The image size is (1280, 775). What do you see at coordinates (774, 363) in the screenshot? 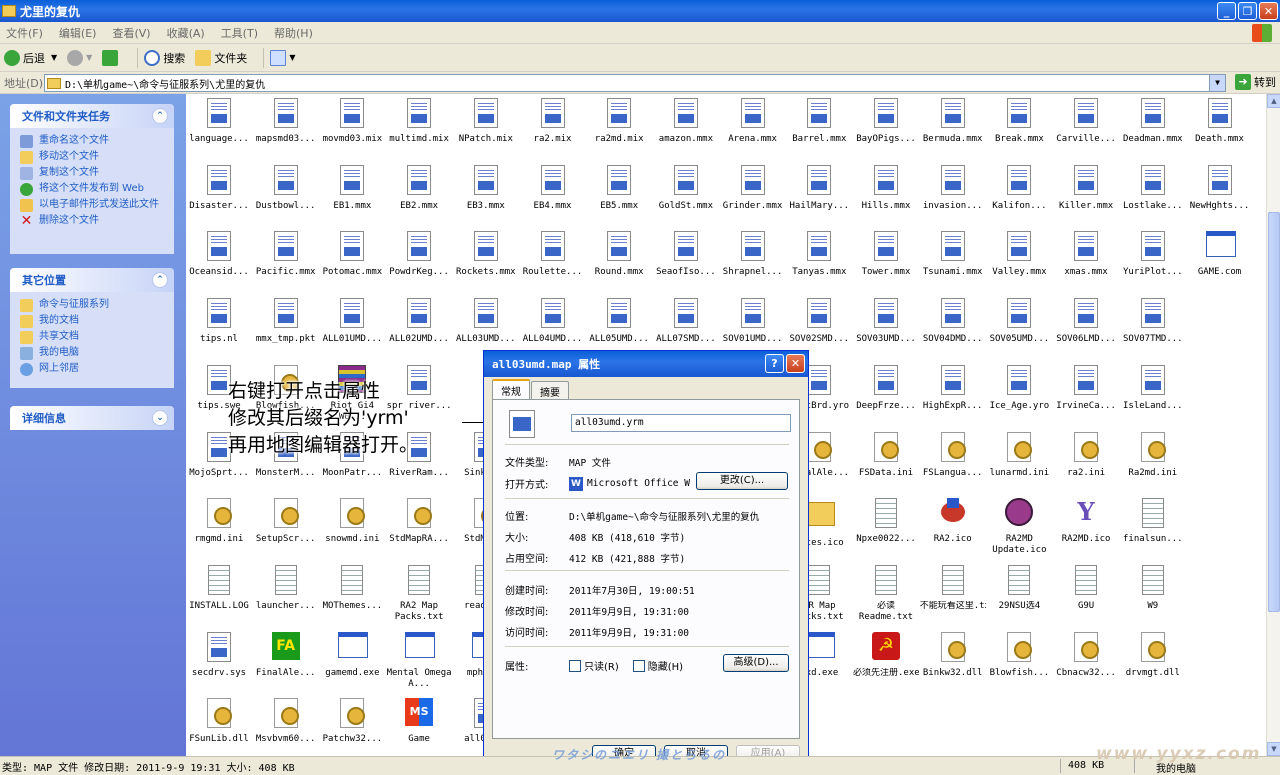
I see `help-button: ?` at bounding box center [774, 363].